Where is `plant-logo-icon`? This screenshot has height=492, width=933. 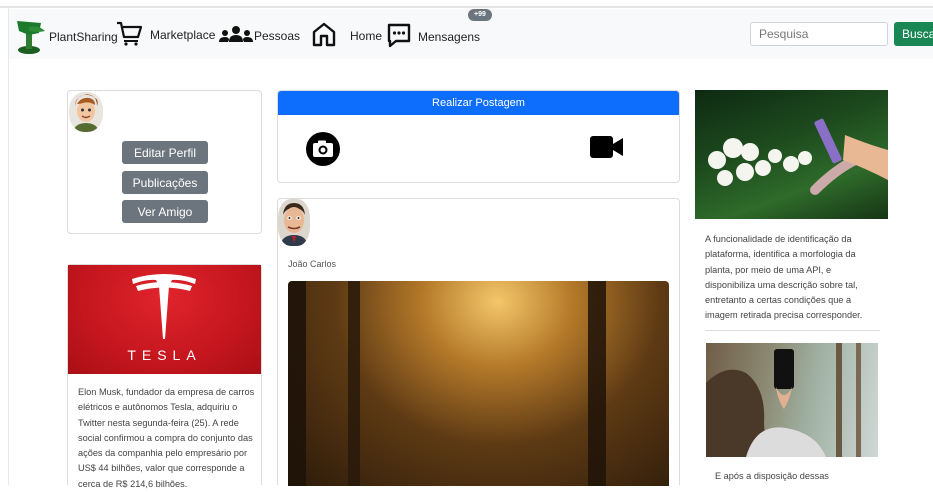
plant-logo-icon is located at coordinates (32, 37).